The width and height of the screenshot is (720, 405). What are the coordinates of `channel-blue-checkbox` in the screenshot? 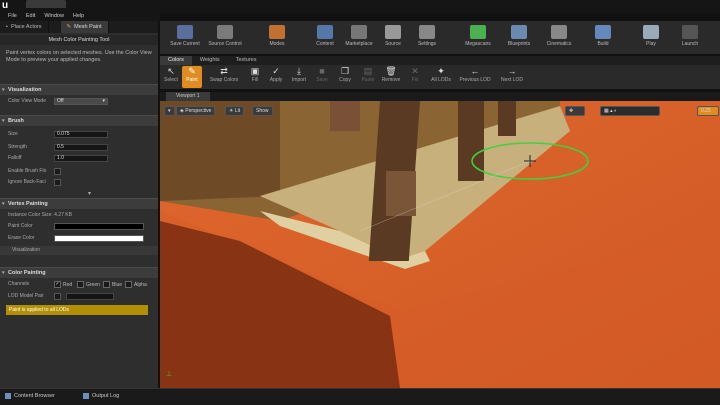 It's located at (106, 284).